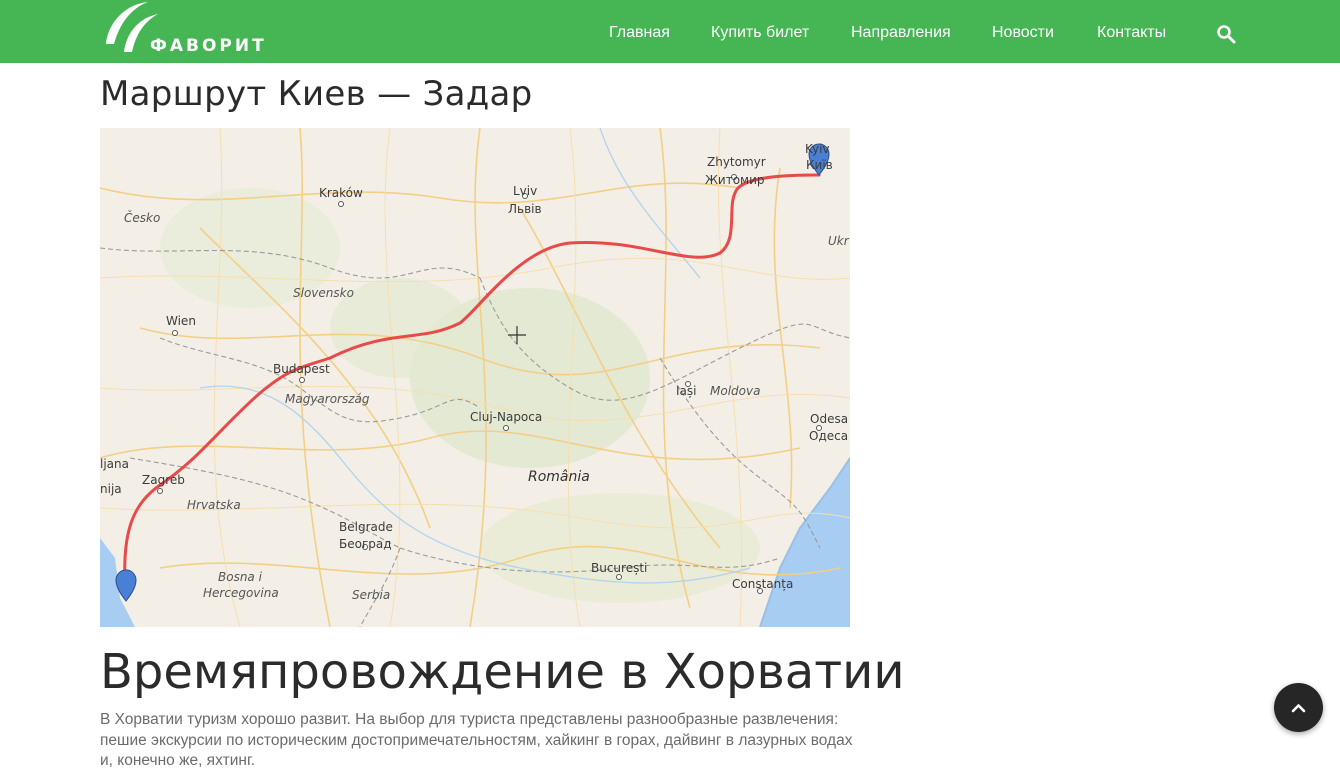 The width and height of the screenshot is (1340, 772). I want to click on back-to-top-button, so click(1298, 707).